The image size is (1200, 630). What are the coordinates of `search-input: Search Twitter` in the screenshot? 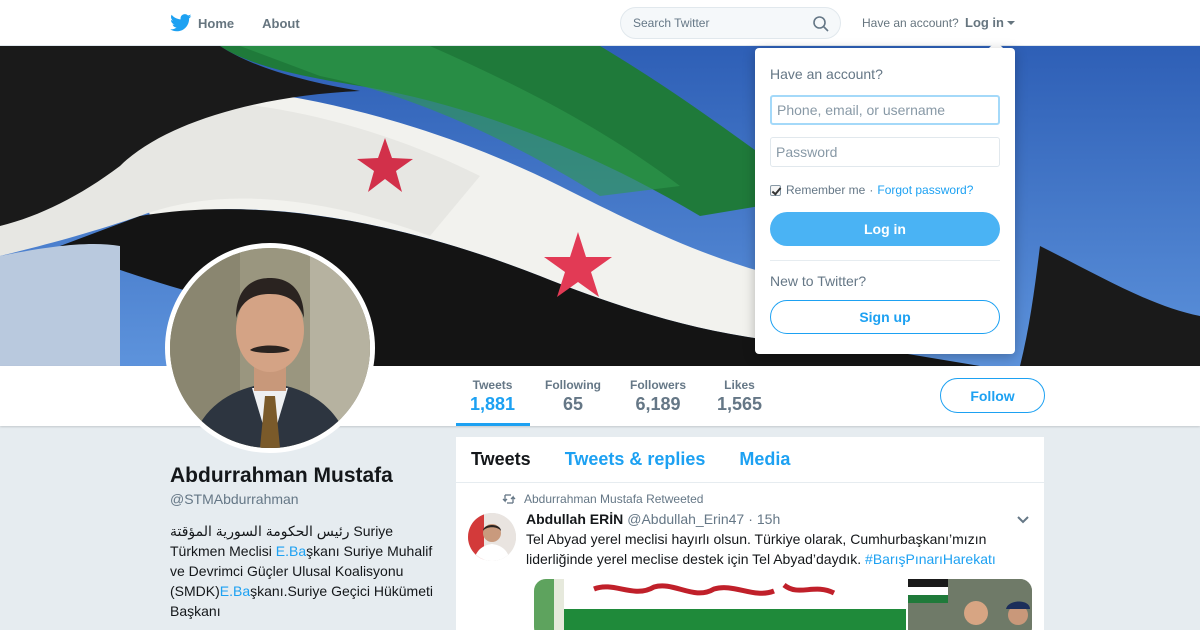 It's located at (730, 23).